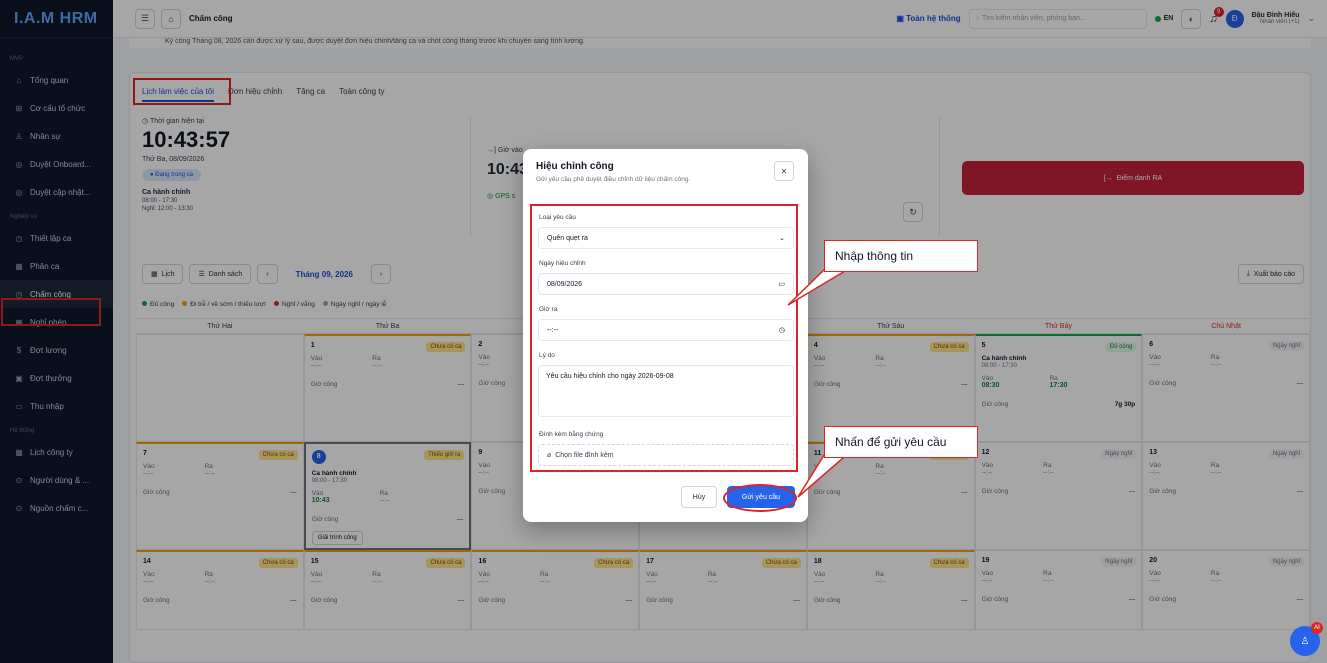 Image resolution: width=1327 pixels, height=663 pixels. I want to click on attach-file-button: ⌀ Chọn file đính kèm, so click(666, 455).